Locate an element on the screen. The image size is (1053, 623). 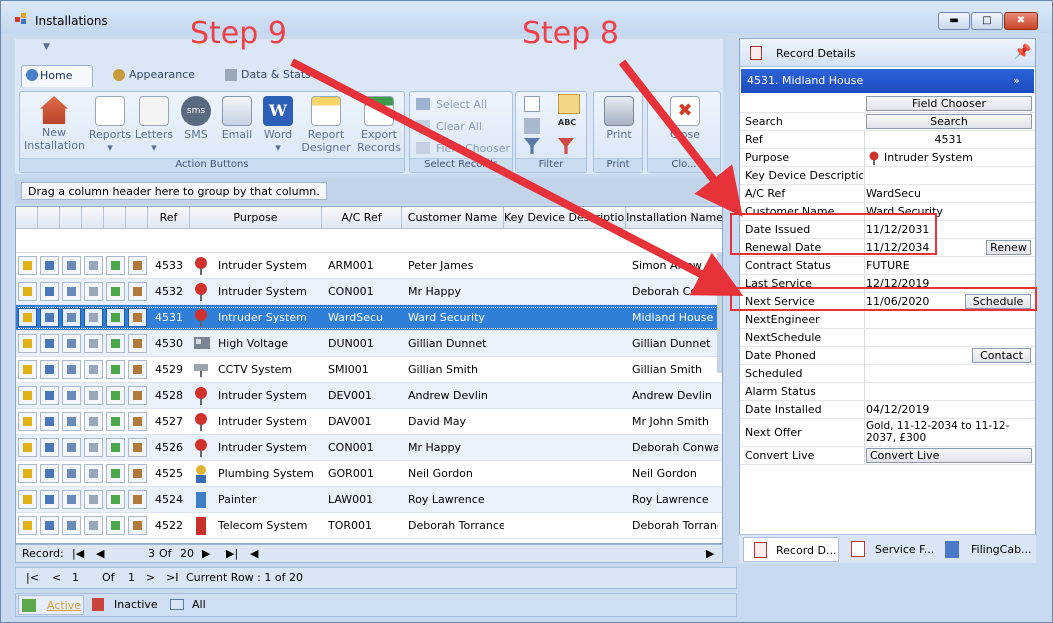
step8-arrow is located at coordinates (680, 138).